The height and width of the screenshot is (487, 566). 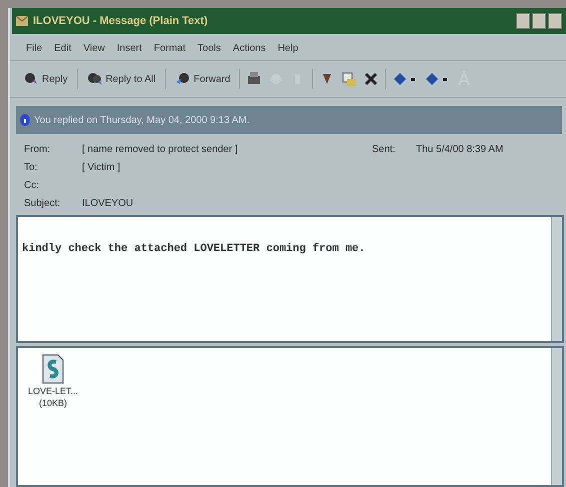 What do you see at coordinates (555, 21) in the screenshot?
I see `close-button` at bounding box center [555, 21].